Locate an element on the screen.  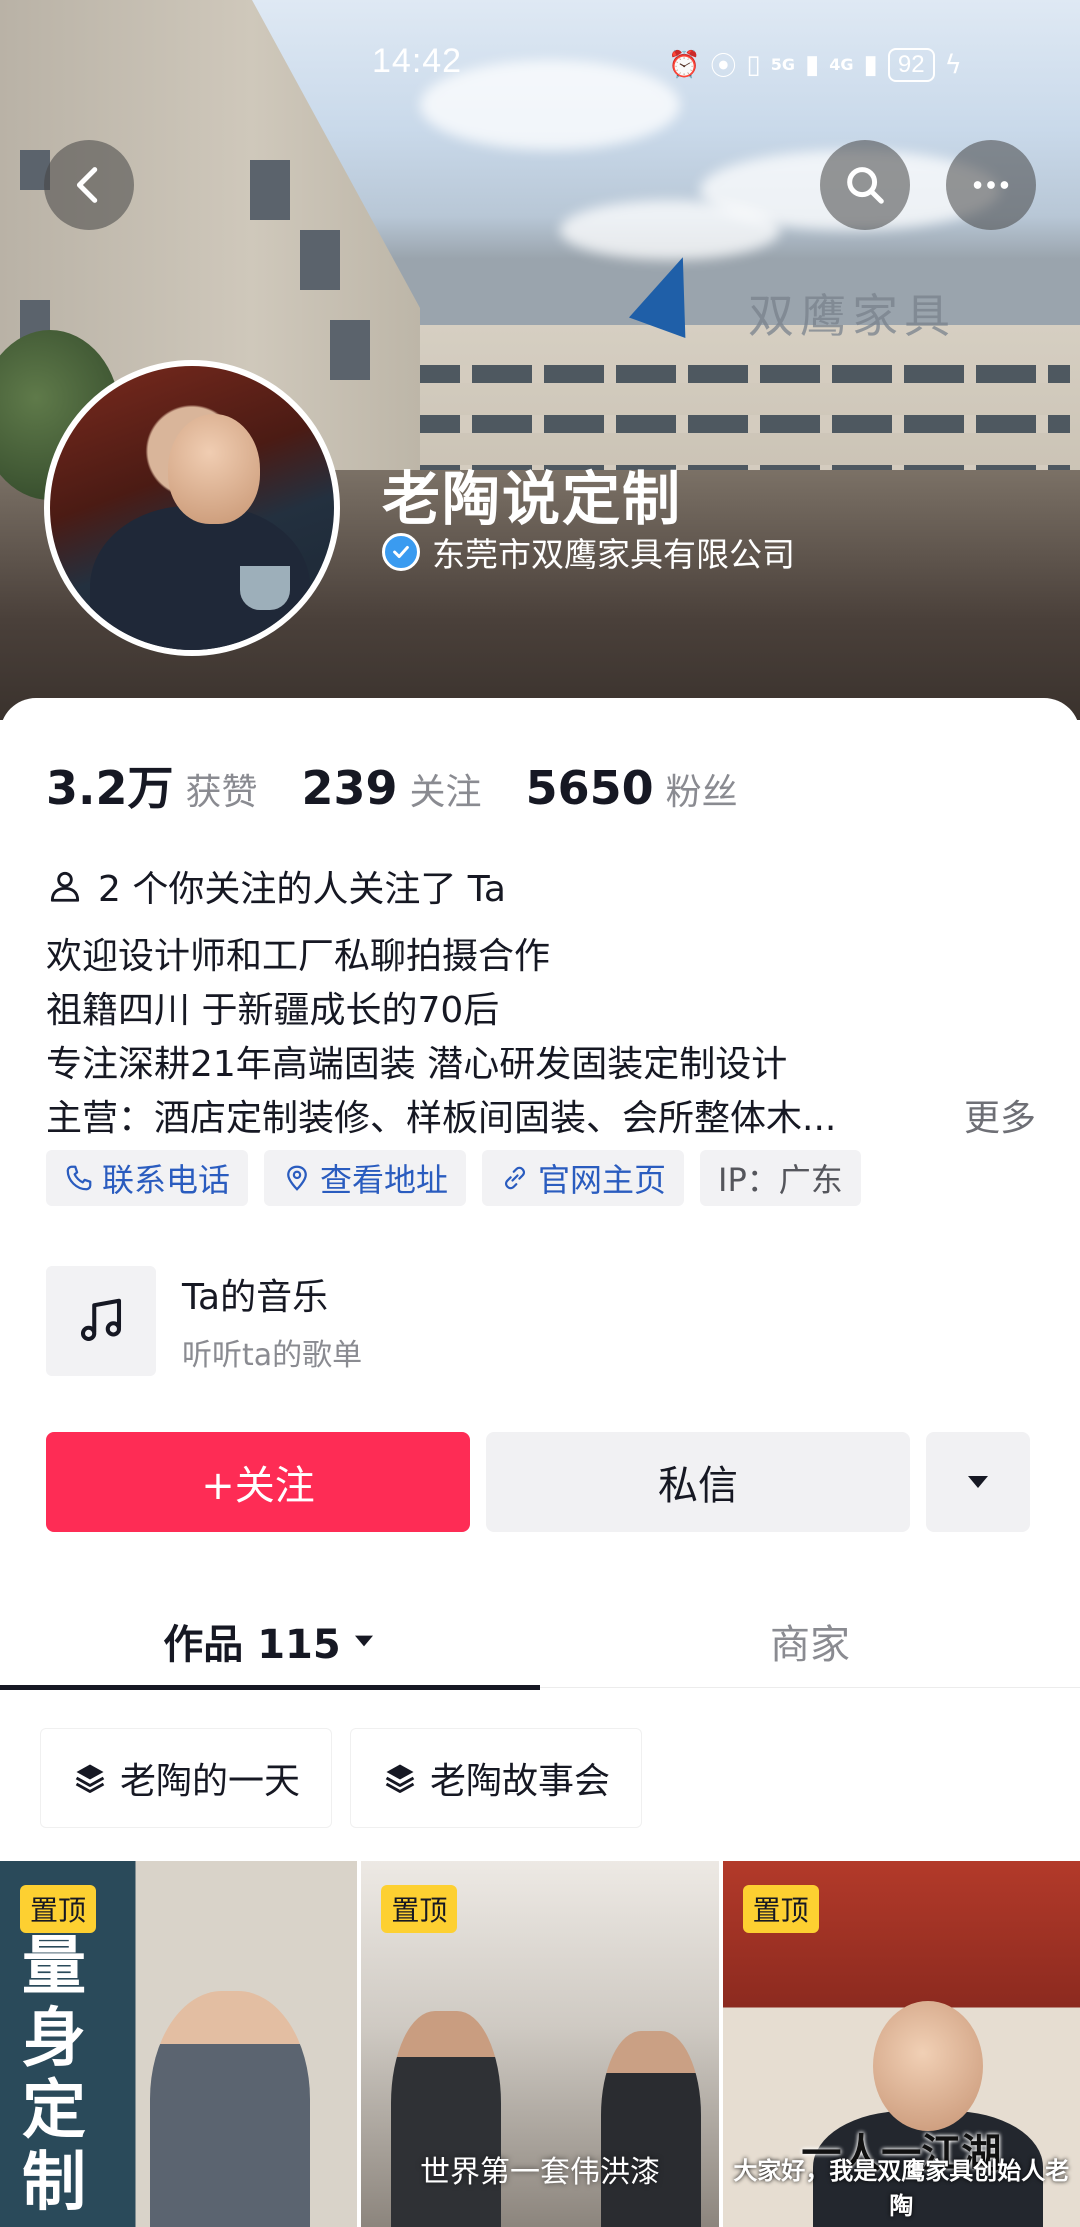
tag-contact-phone: 联系电话 is located at coordinates (147, 1178).